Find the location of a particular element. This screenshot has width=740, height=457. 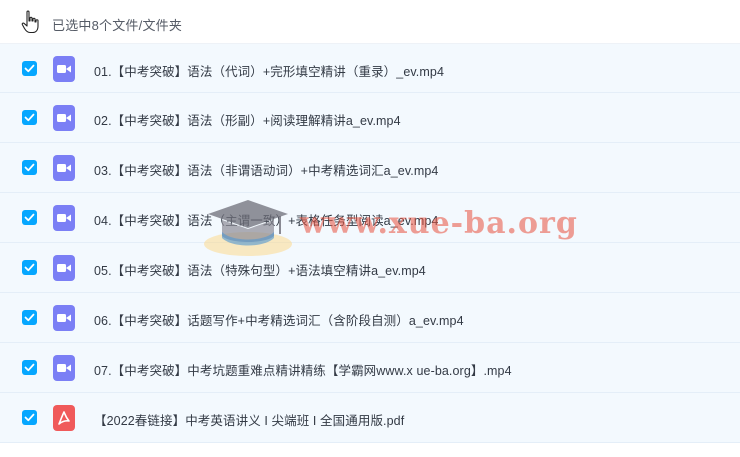

selection-count-text: 已选中8个文件/文件夹 is located at coordinates (117, 25).